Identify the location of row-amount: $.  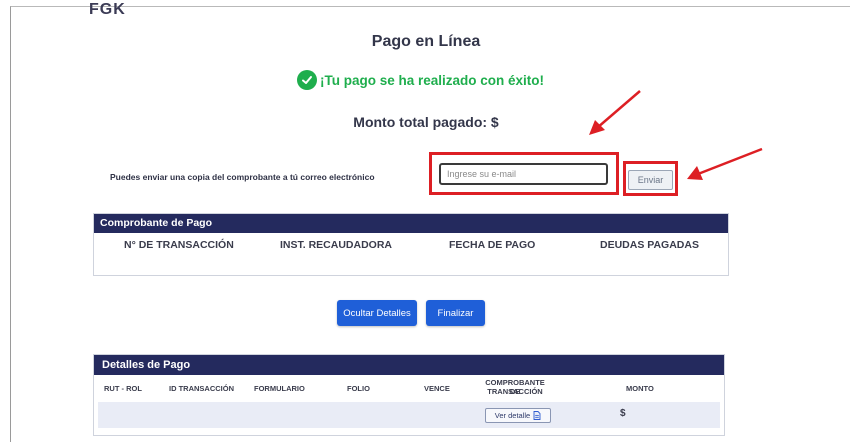
(623, 413).